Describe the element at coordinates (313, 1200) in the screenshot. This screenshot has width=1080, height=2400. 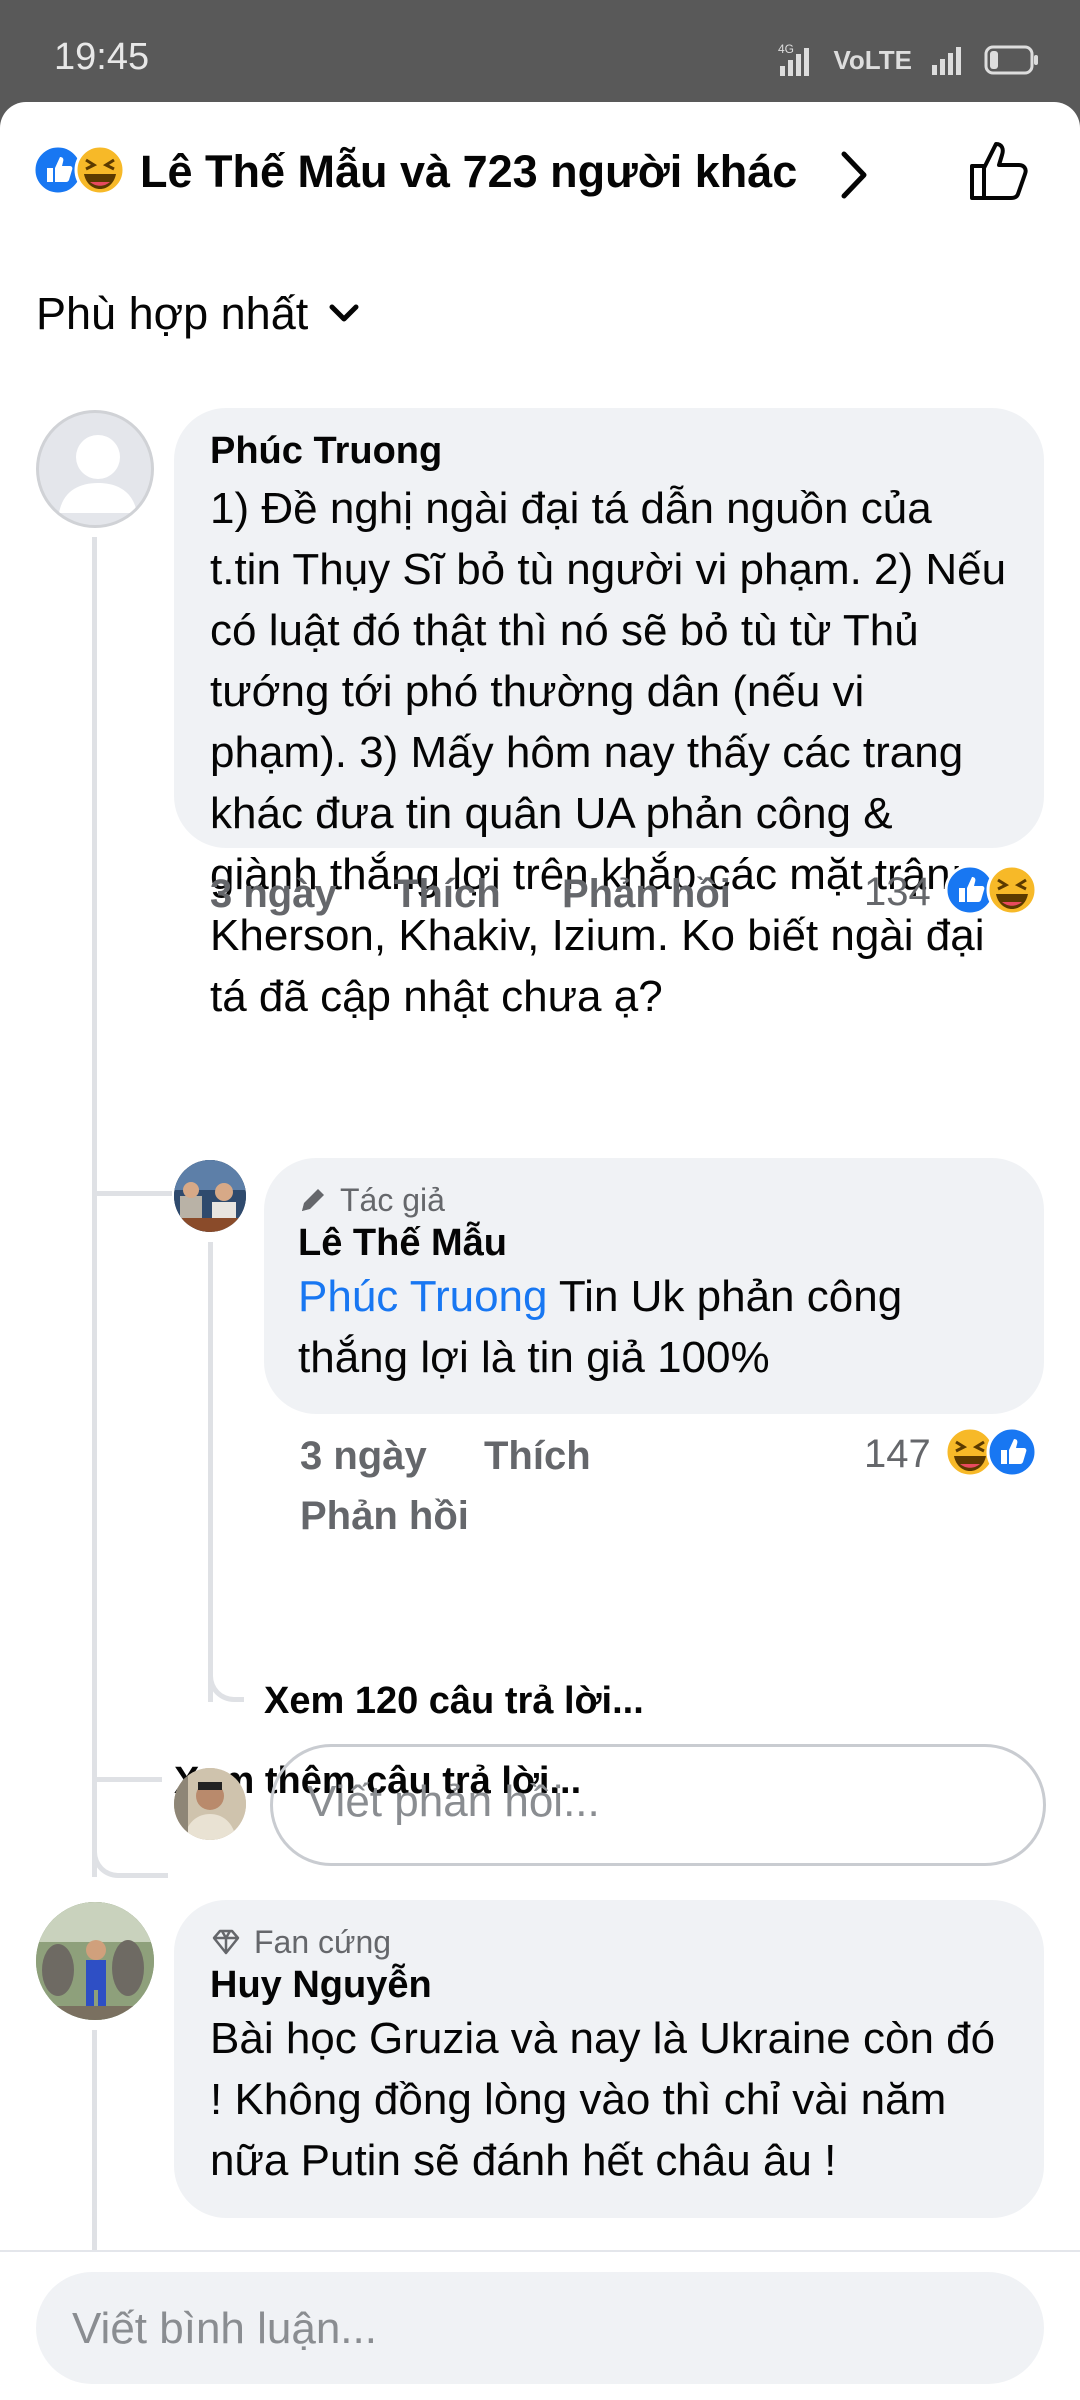
I see `pencil-icon` at that location.